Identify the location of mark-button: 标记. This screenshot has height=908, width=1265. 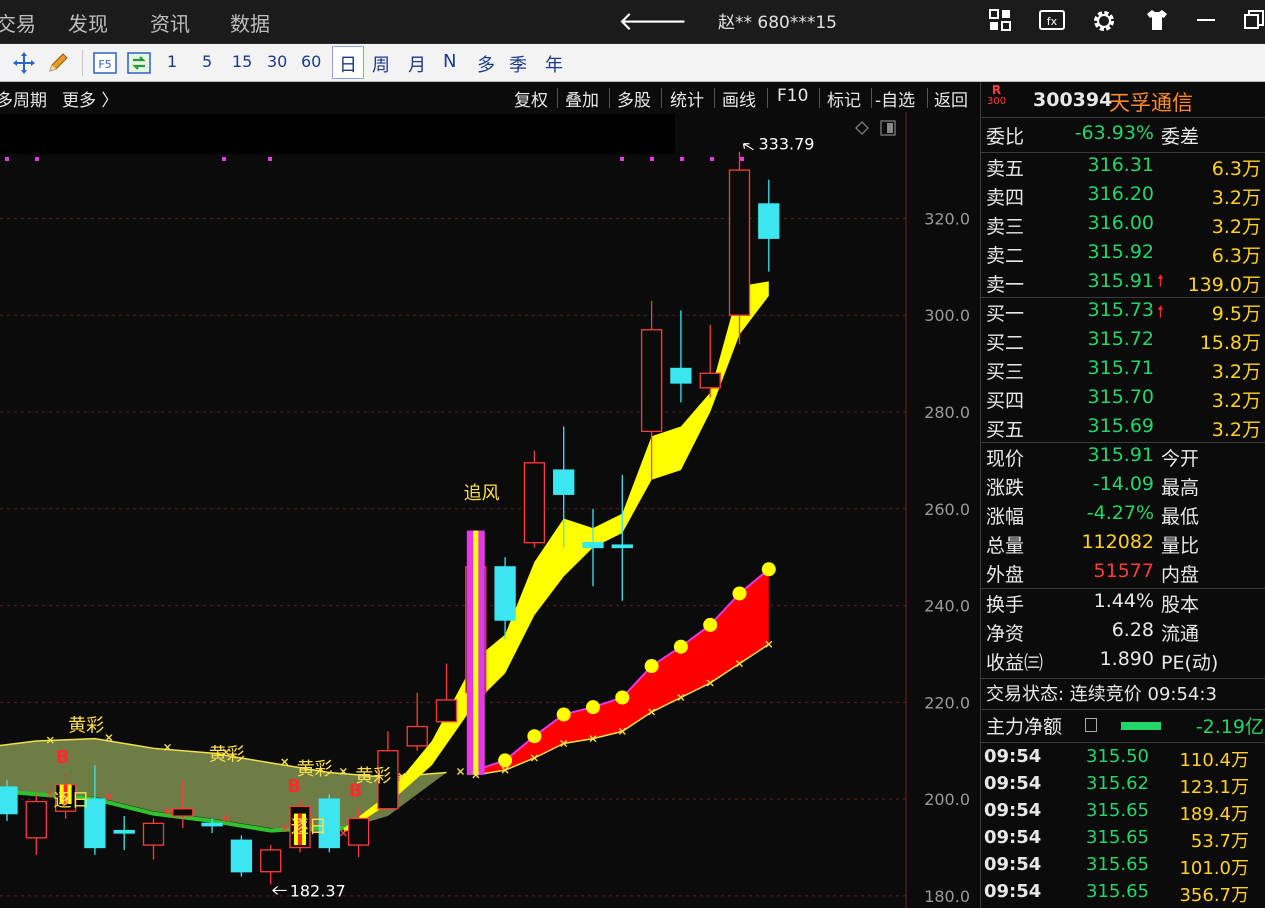
(844, 98).